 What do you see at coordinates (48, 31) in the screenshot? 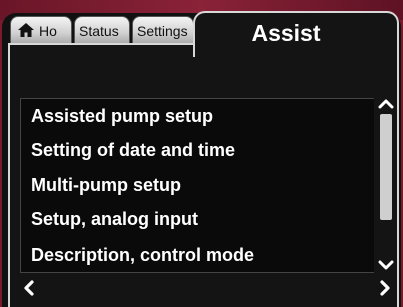
I see `tab-home-label: Ho` at bounding box center [48, 31].